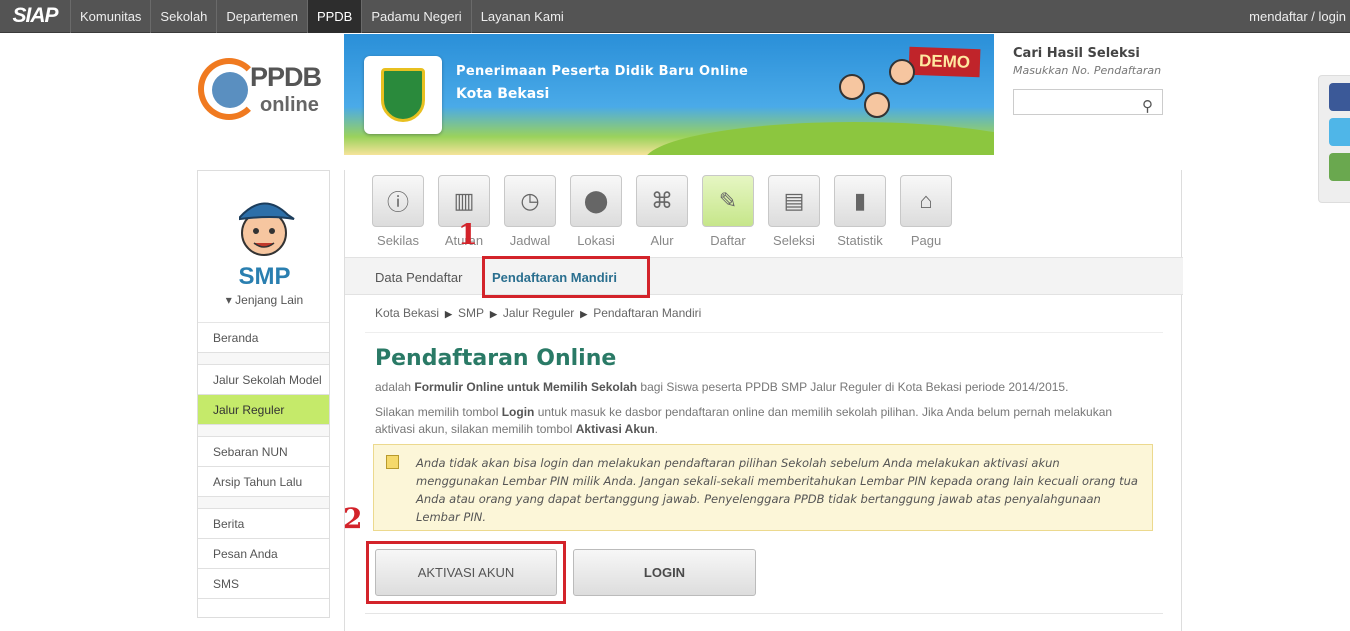 This screenshot has height=631, width=1350. Describe the element at coordinates (596, 211) in the screenshot. I see `tool-lokasi: ⬤ Lokasi` at that location.